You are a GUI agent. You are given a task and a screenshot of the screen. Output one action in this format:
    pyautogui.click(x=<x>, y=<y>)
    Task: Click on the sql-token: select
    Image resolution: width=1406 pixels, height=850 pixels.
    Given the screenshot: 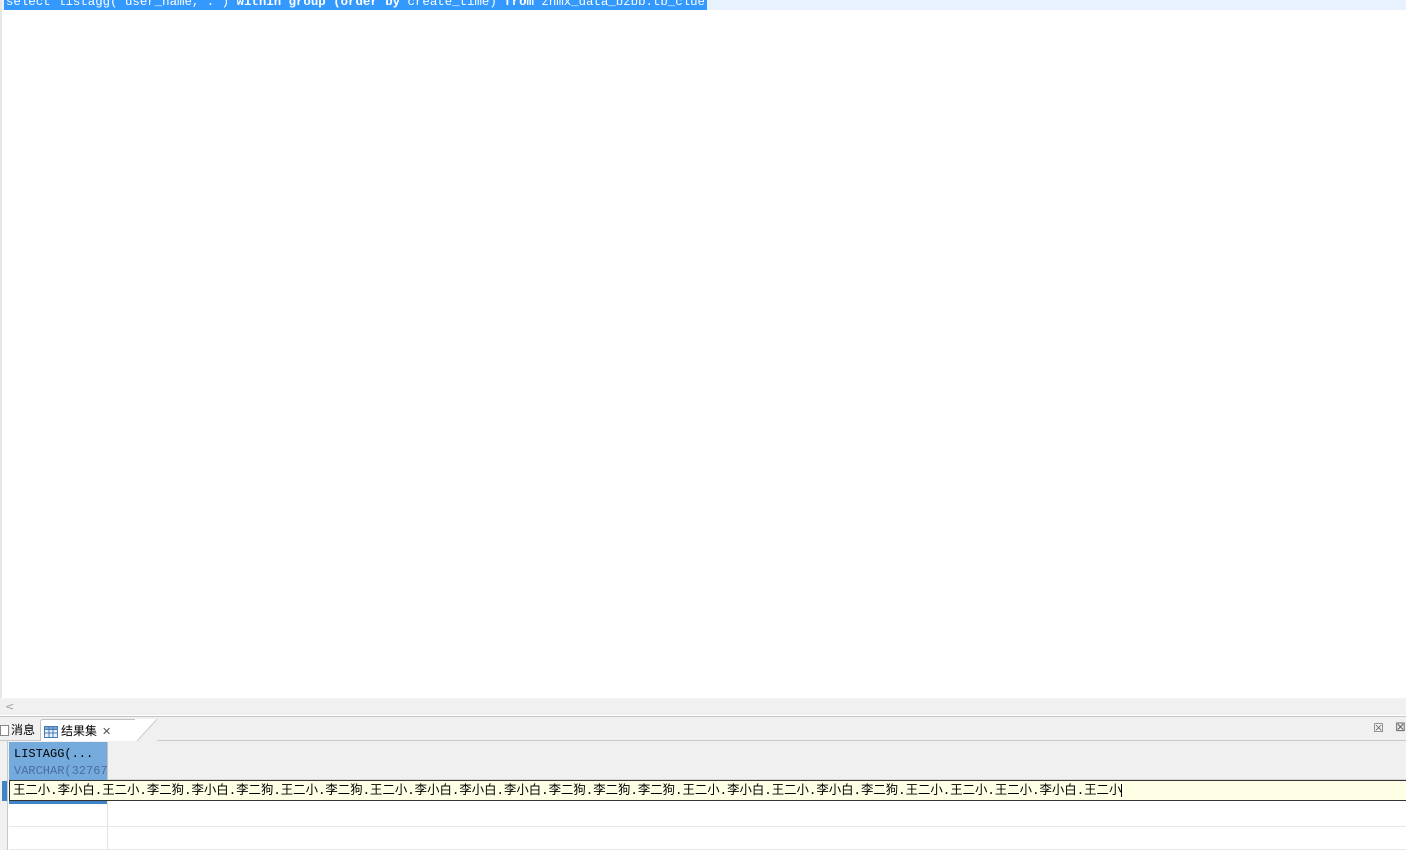 What is the action you would take?
    pyautogui.click(x=28, y=4)
    